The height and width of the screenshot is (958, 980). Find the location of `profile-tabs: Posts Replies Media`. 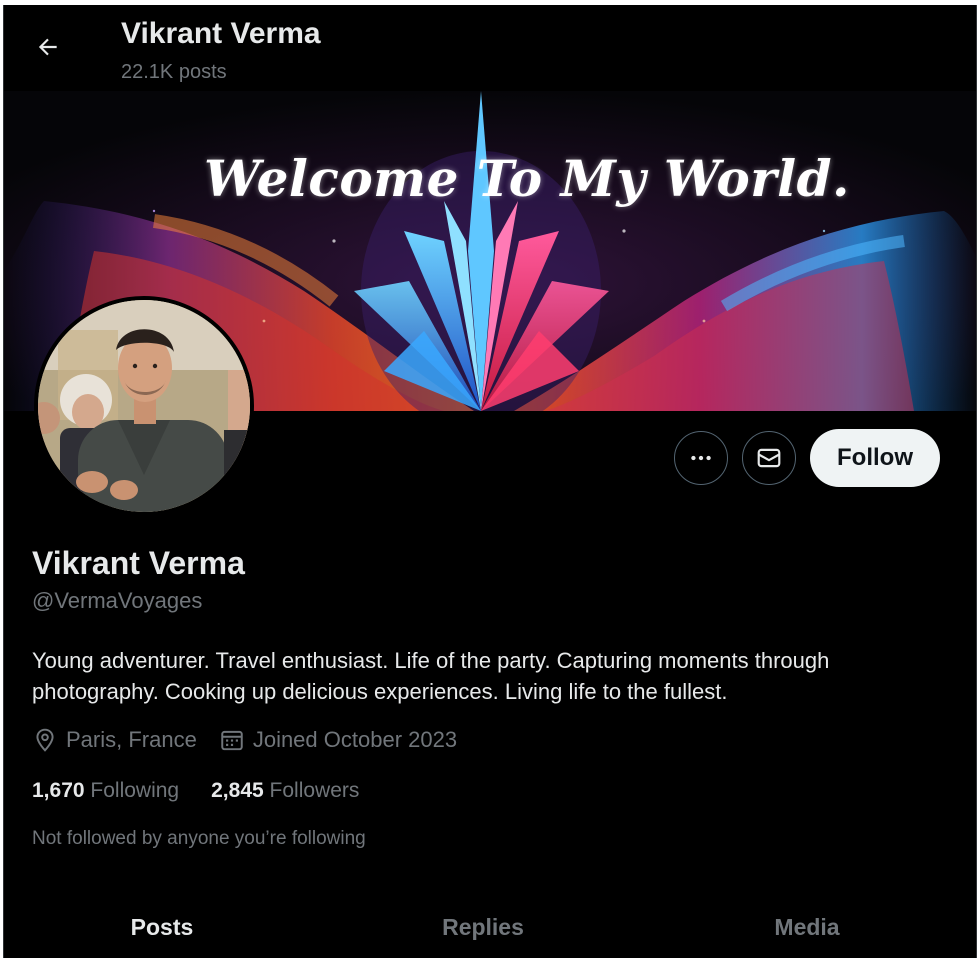

profile-tabs: Posts Replies Media is located at coordinates (490, 928).